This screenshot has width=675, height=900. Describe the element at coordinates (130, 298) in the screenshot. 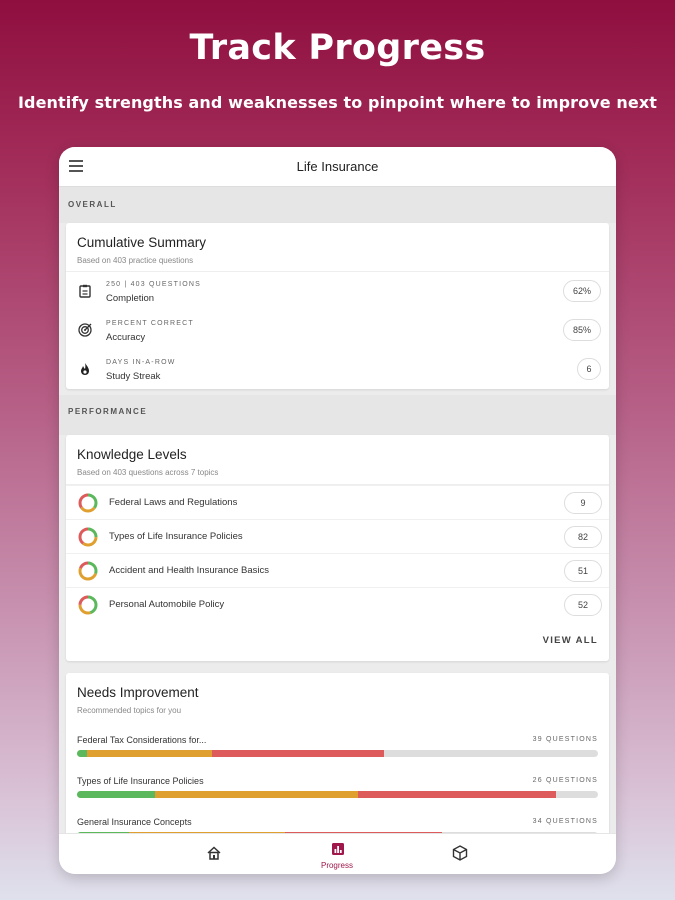

I see `stat-label: Completion` at that location.